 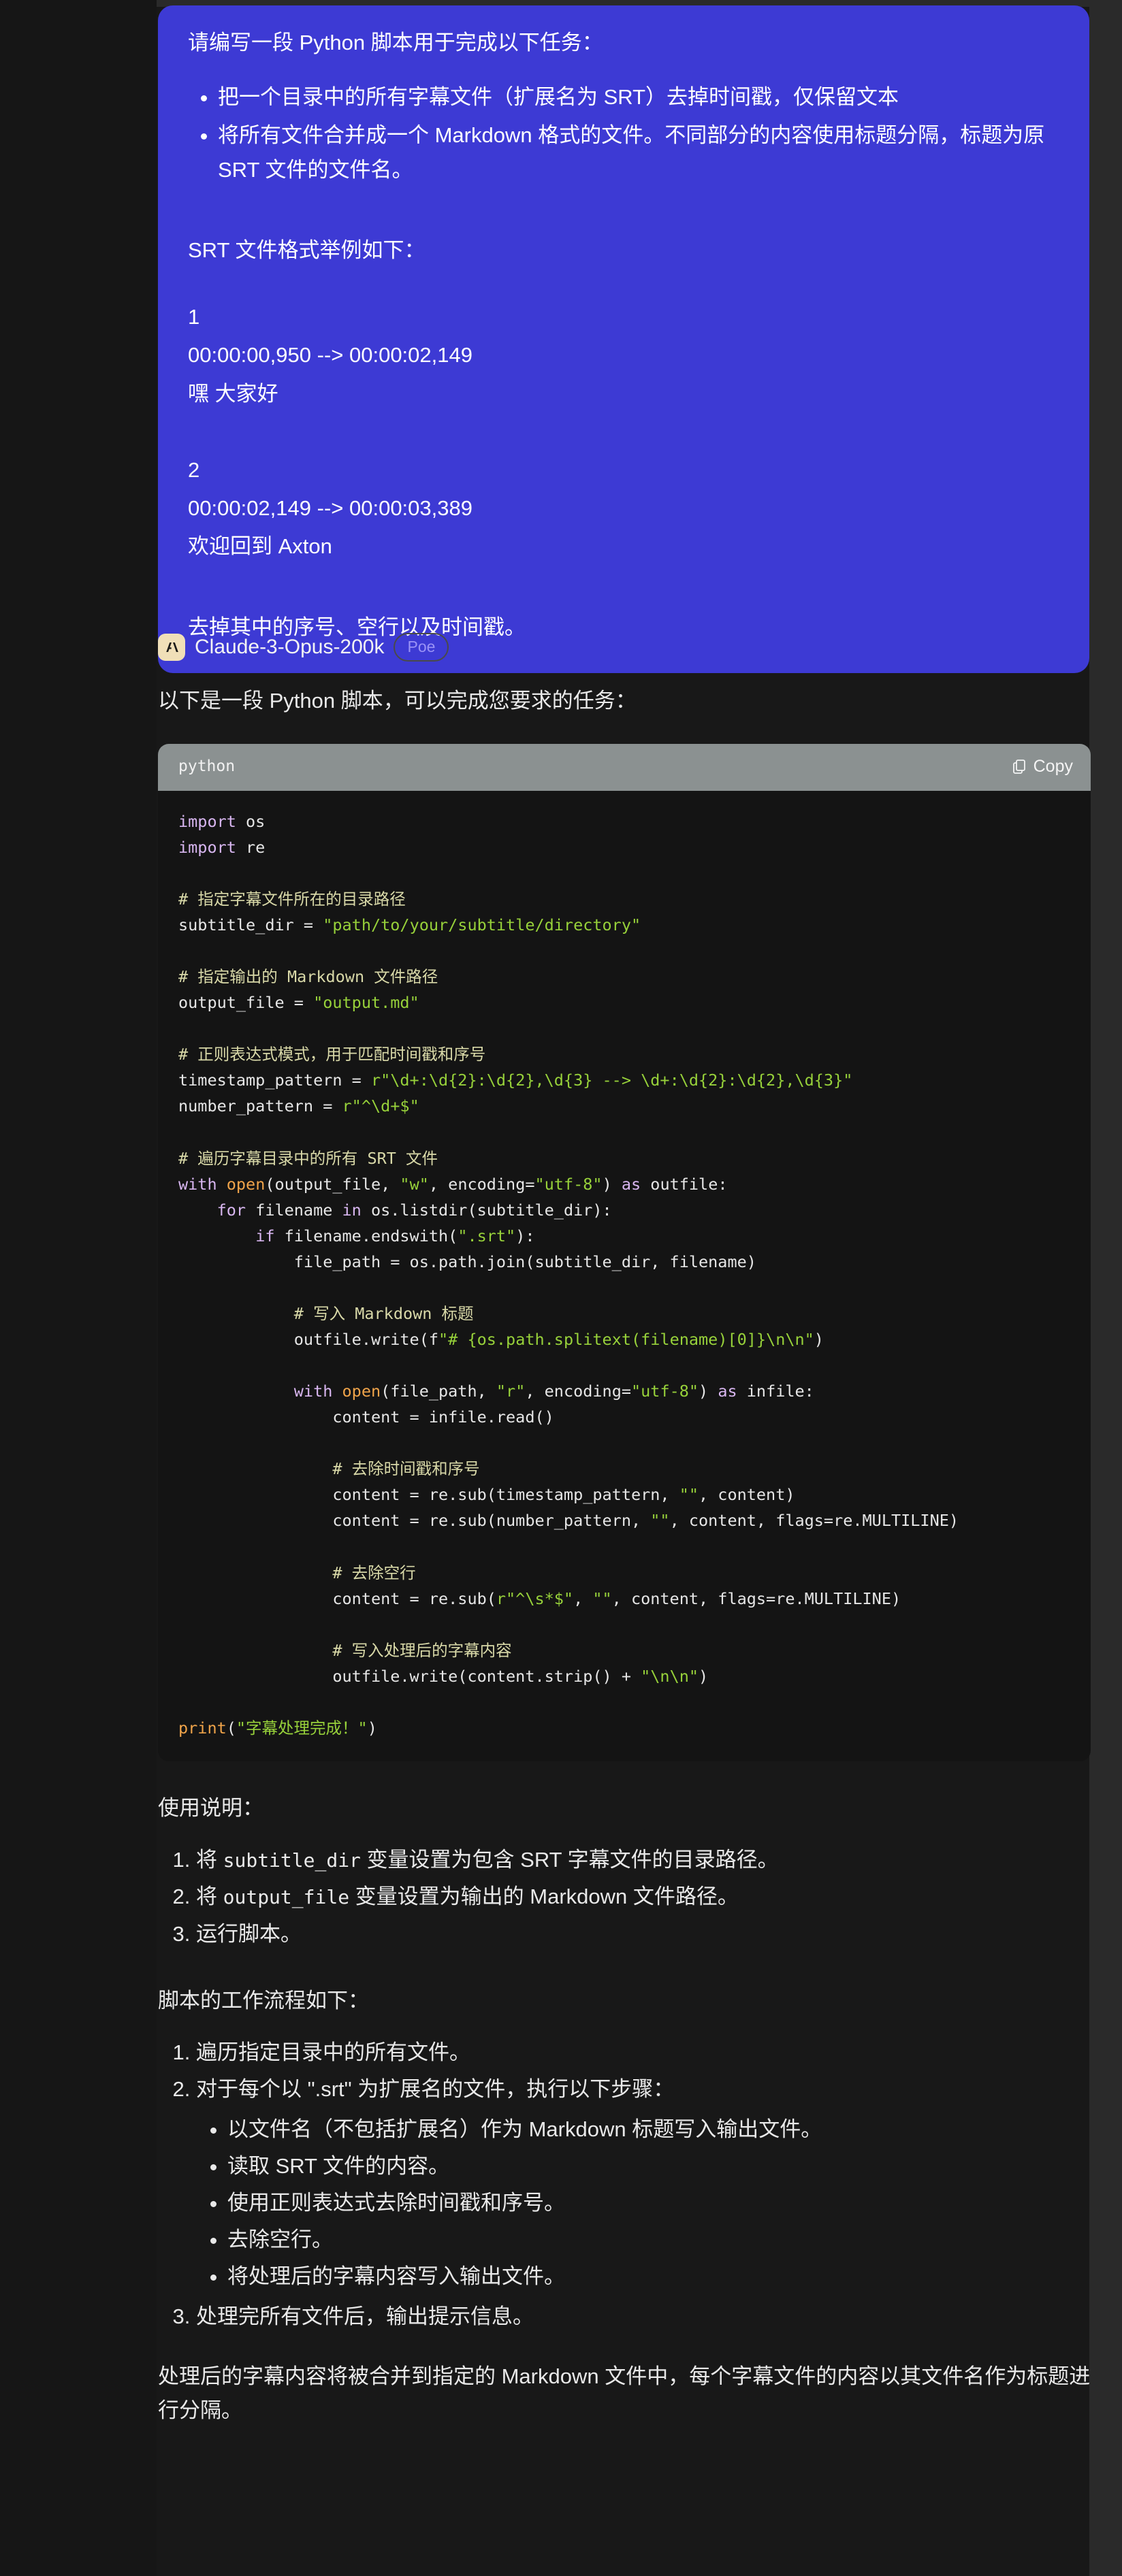 What do you see at coordinates (421, 647) in the screenshot?
I see `provider-badge: Poe` at bounding box center [421, 647].